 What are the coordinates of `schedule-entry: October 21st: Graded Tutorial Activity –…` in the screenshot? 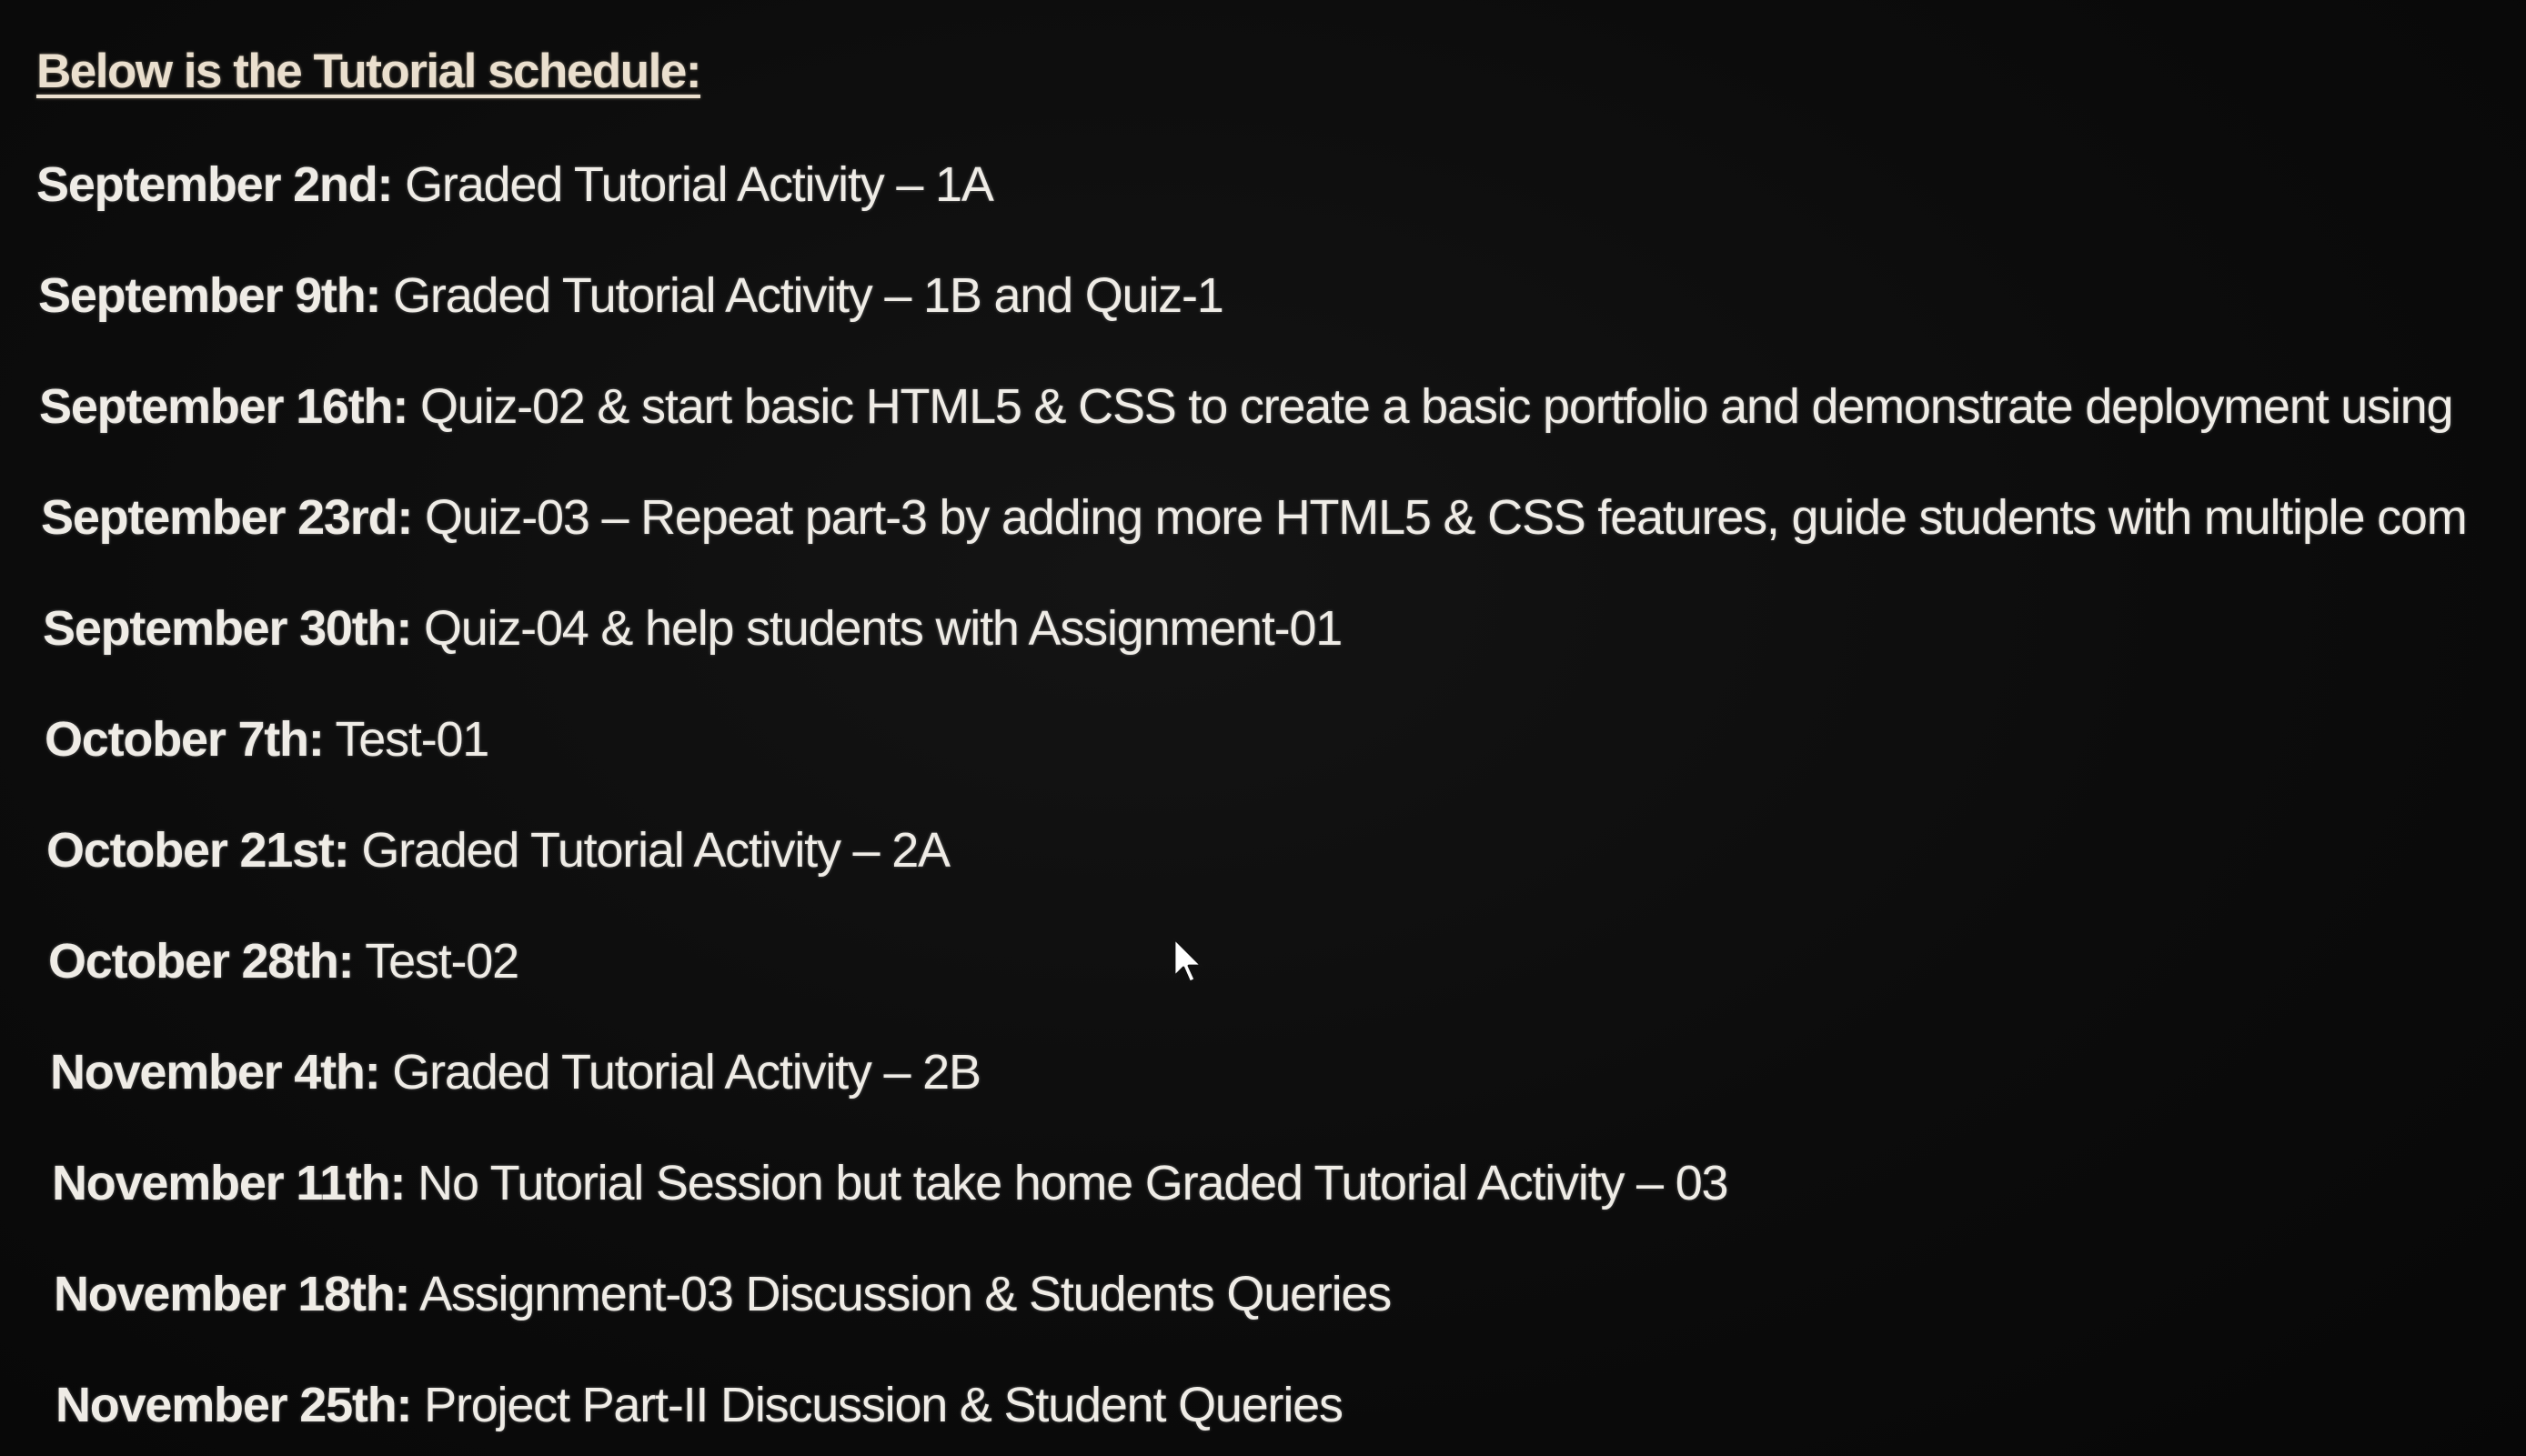 It's located at (498, 851).